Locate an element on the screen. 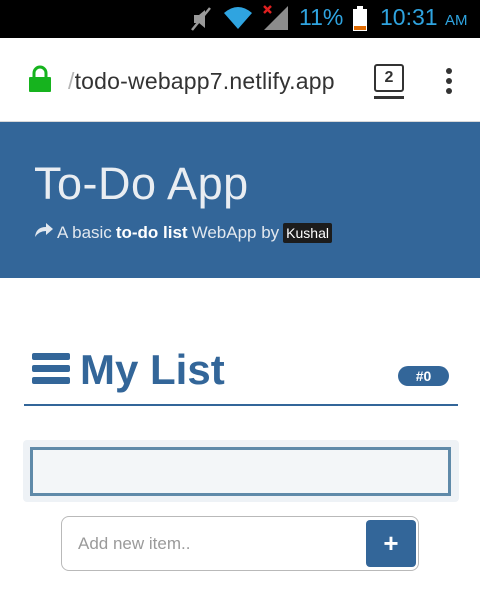 The image size is (480, 598). author-badge: Kushal is located at coordinates (307, 232).